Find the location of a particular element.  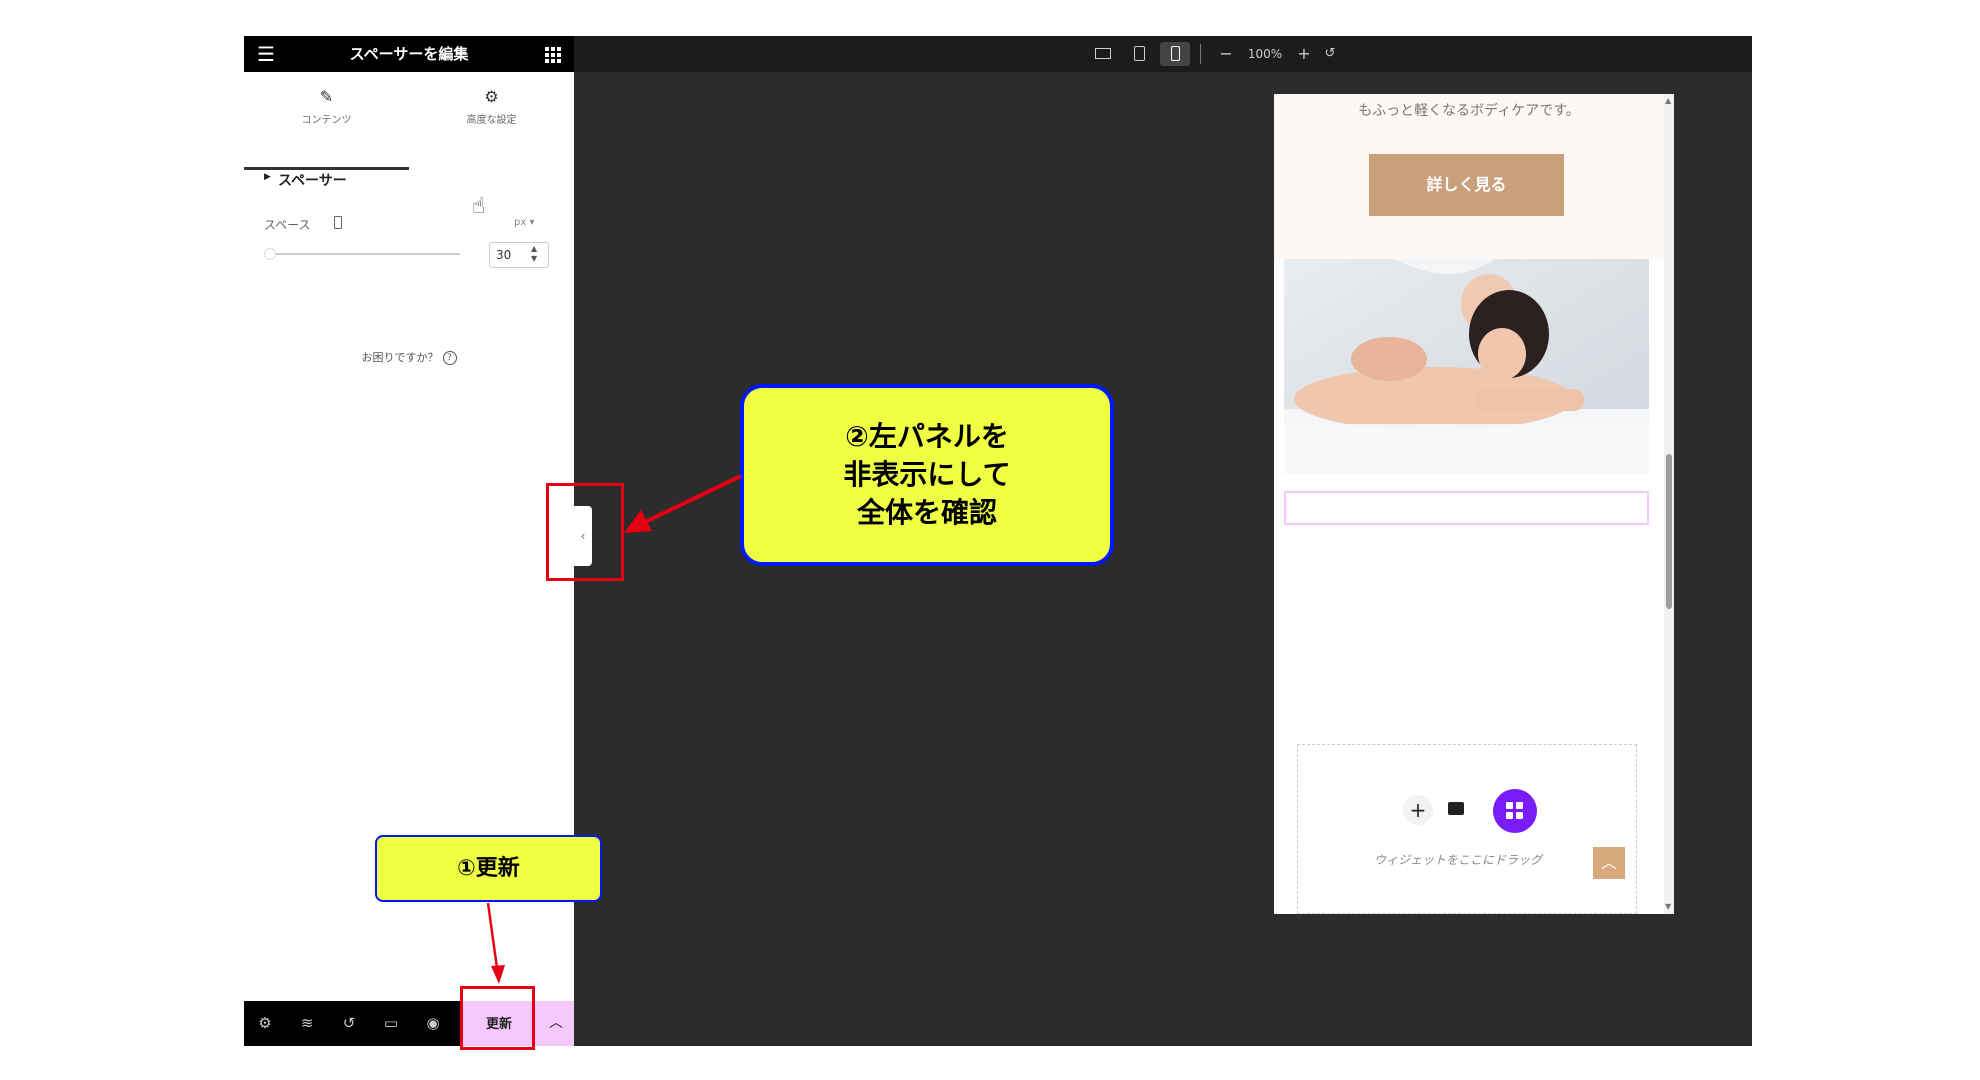

unit-select-value: px is located at coordinates (520, 222).